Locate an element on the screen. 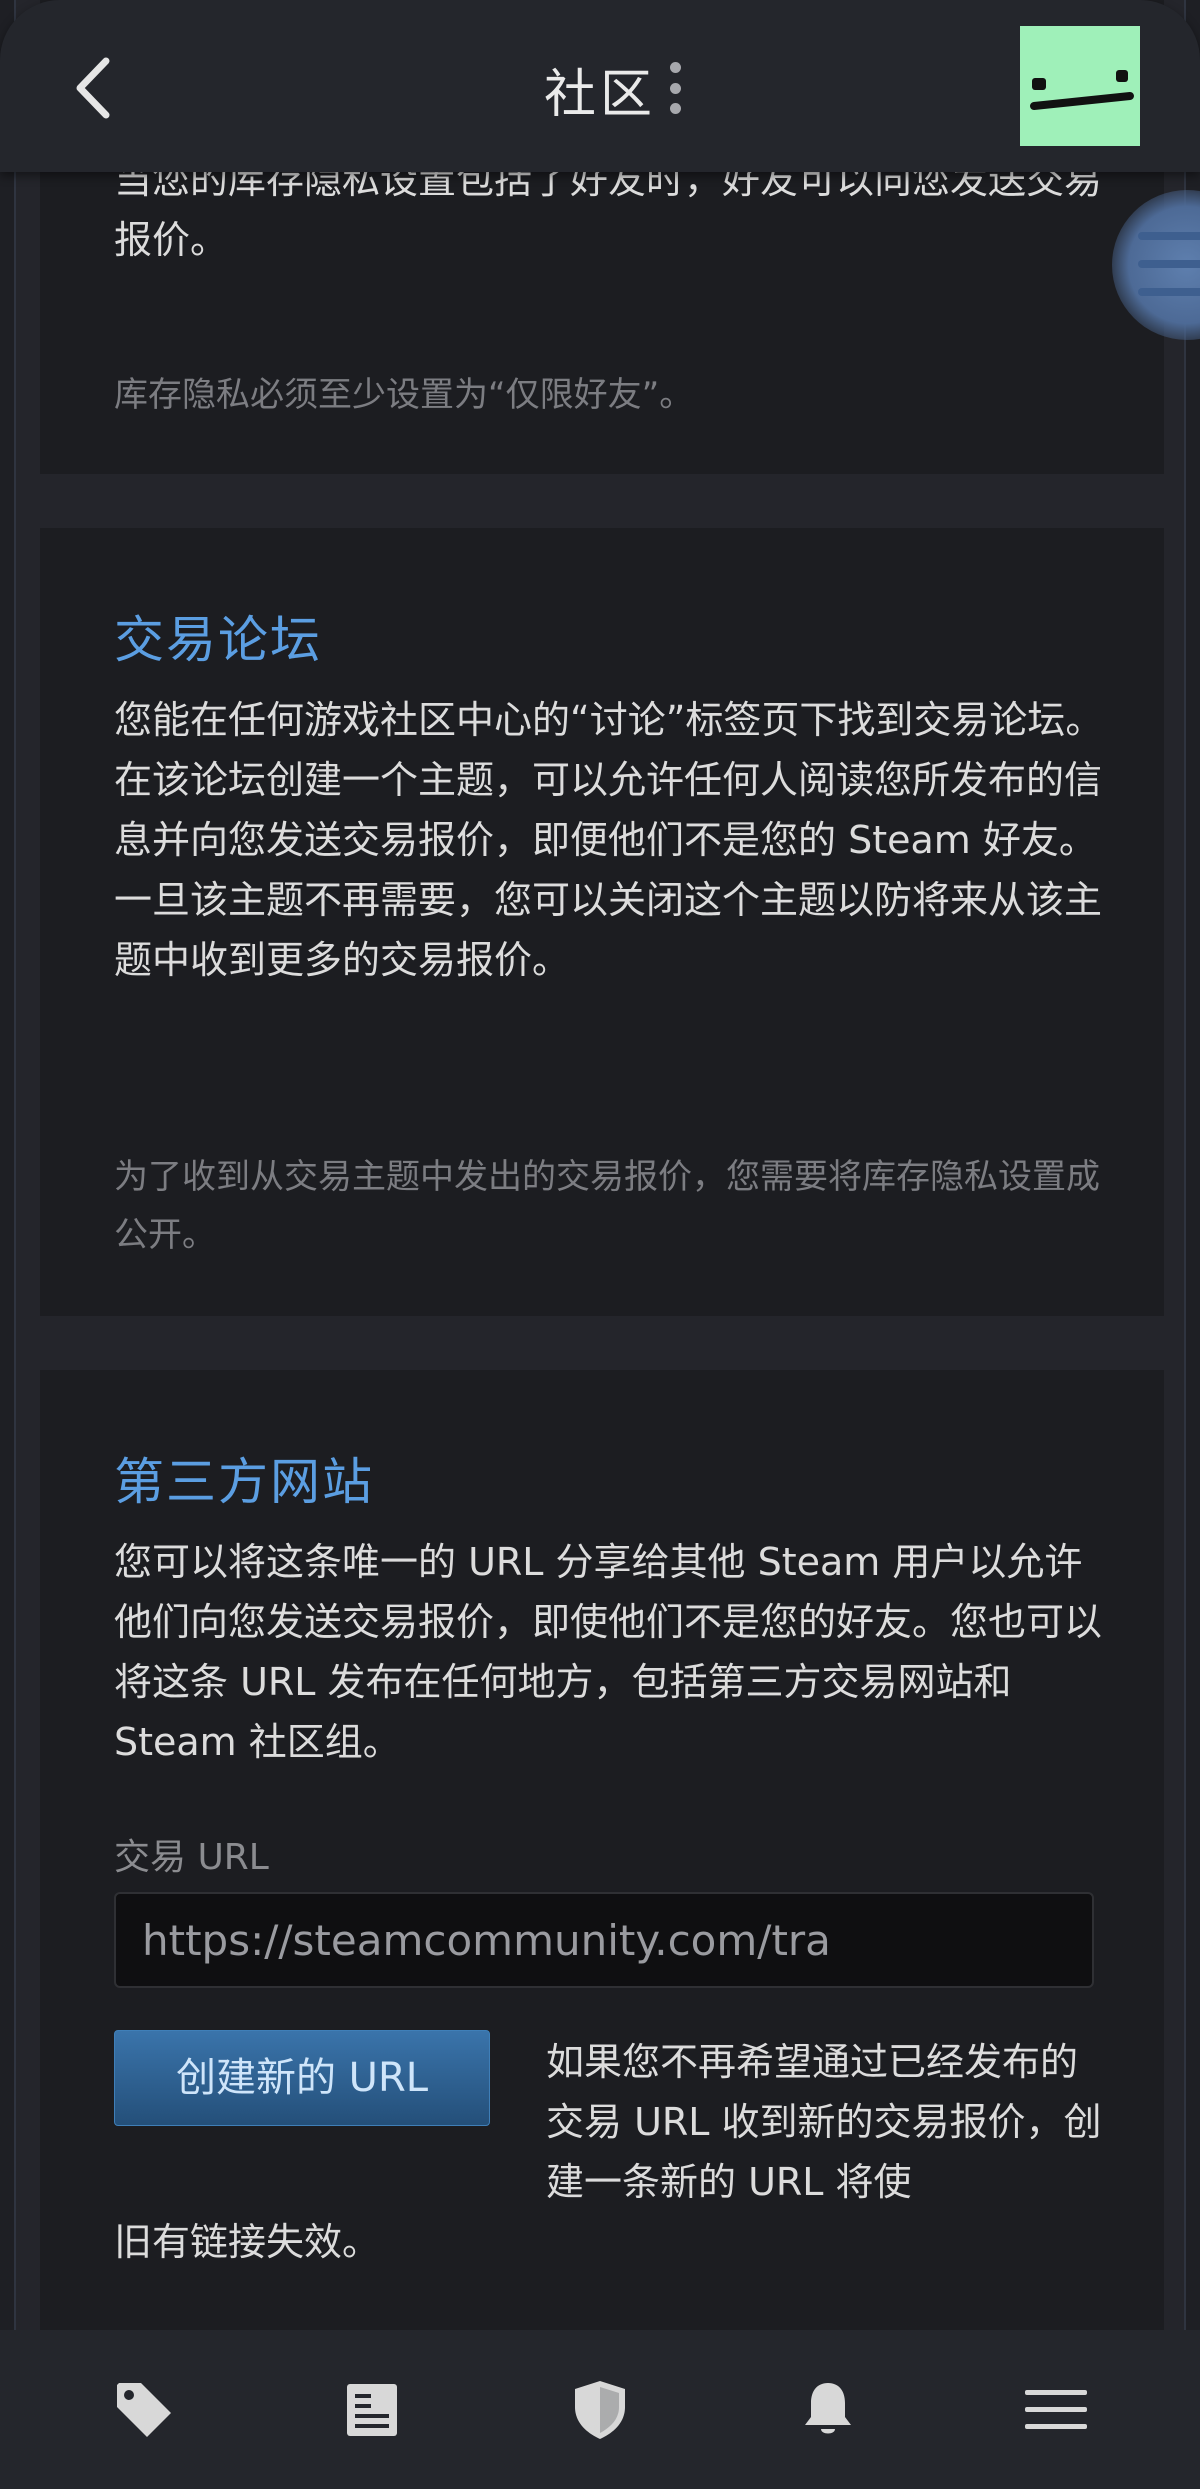 This screenshot has width=1200, height=2489. nav-notifications is located at coordinates (828, 2410).